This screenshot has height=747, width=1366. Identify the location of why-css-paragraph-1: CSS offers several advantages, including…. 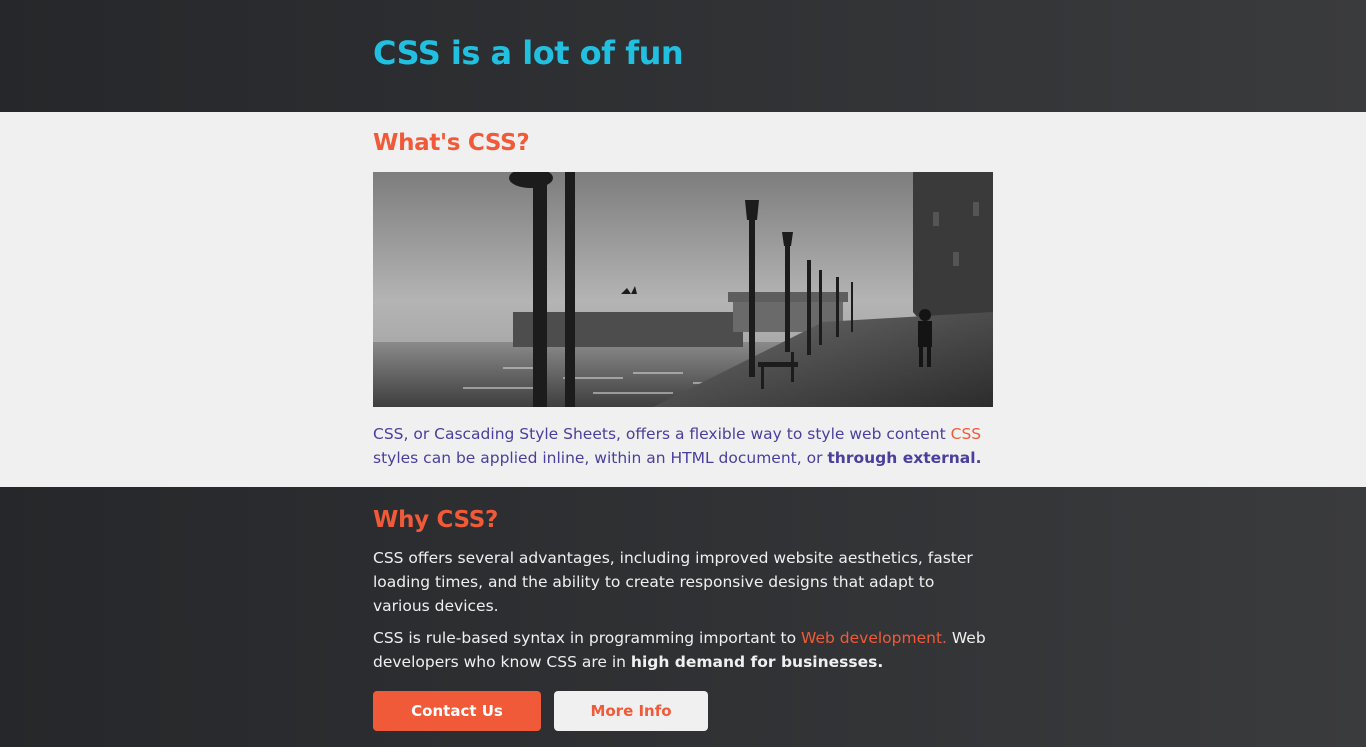
(673, 582).